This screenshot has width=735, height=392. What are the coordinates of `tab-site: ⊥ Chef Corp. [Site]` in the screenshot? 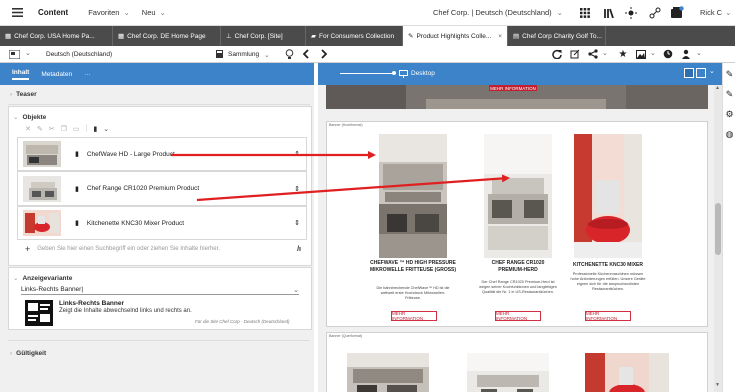 It's located at (263, 36).